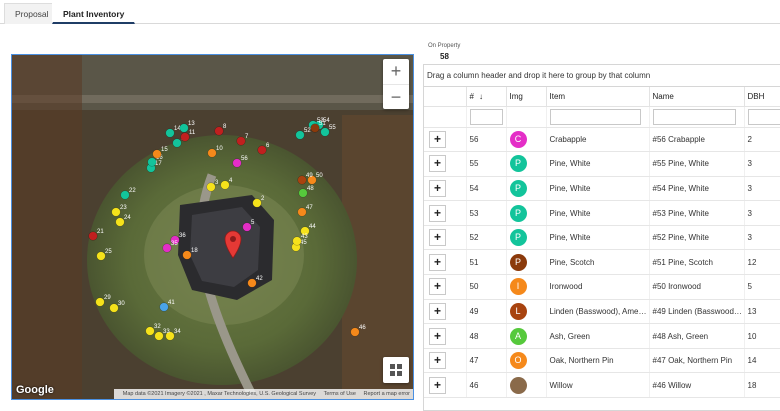 This screenshot has width=780, height=411. What do you see at coordinates (486, 116) in the screenshot?
I see `filter-input-number` at bounding box center [486, 116].